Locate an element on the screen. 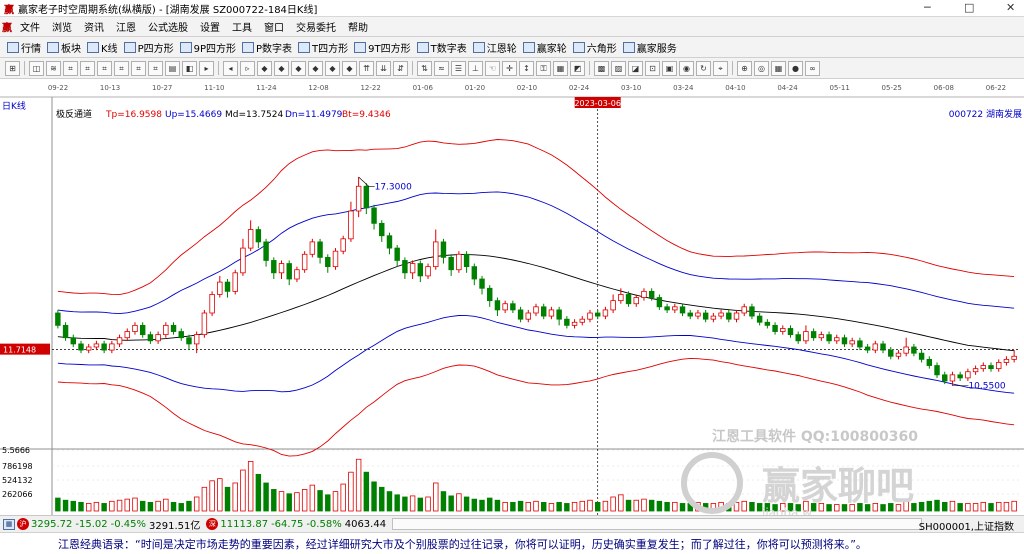 Image resolution: width=1024 pixels, height=554 pixels. draw-tool-icon: ↻ is located at coordinates (703, 68).